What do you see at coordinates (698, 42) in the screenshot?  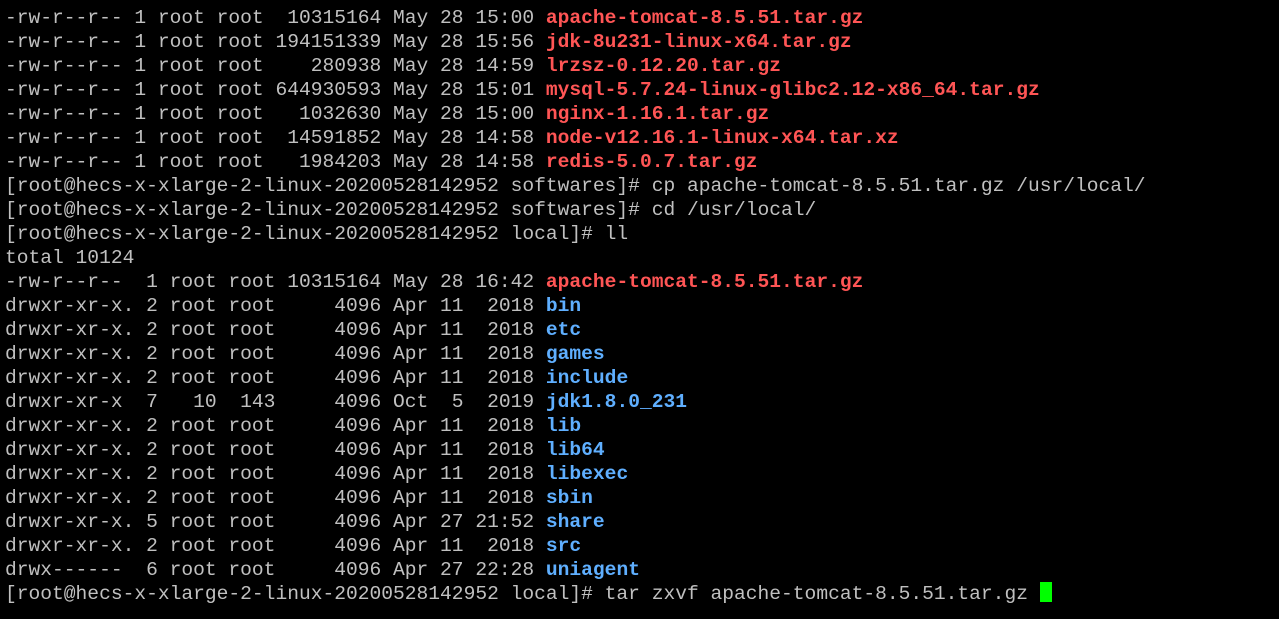 I see `archive-file-name: jdk-8u231-linux-x64.tar.gz` at bounding box center [698, 42].